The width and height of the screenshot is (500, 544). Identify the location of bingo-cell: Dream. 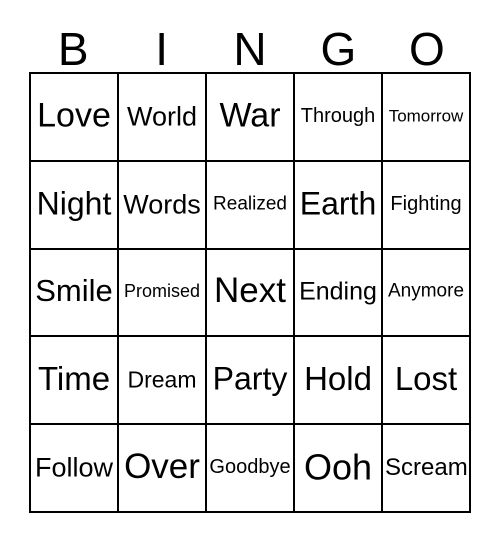
(163, 381).